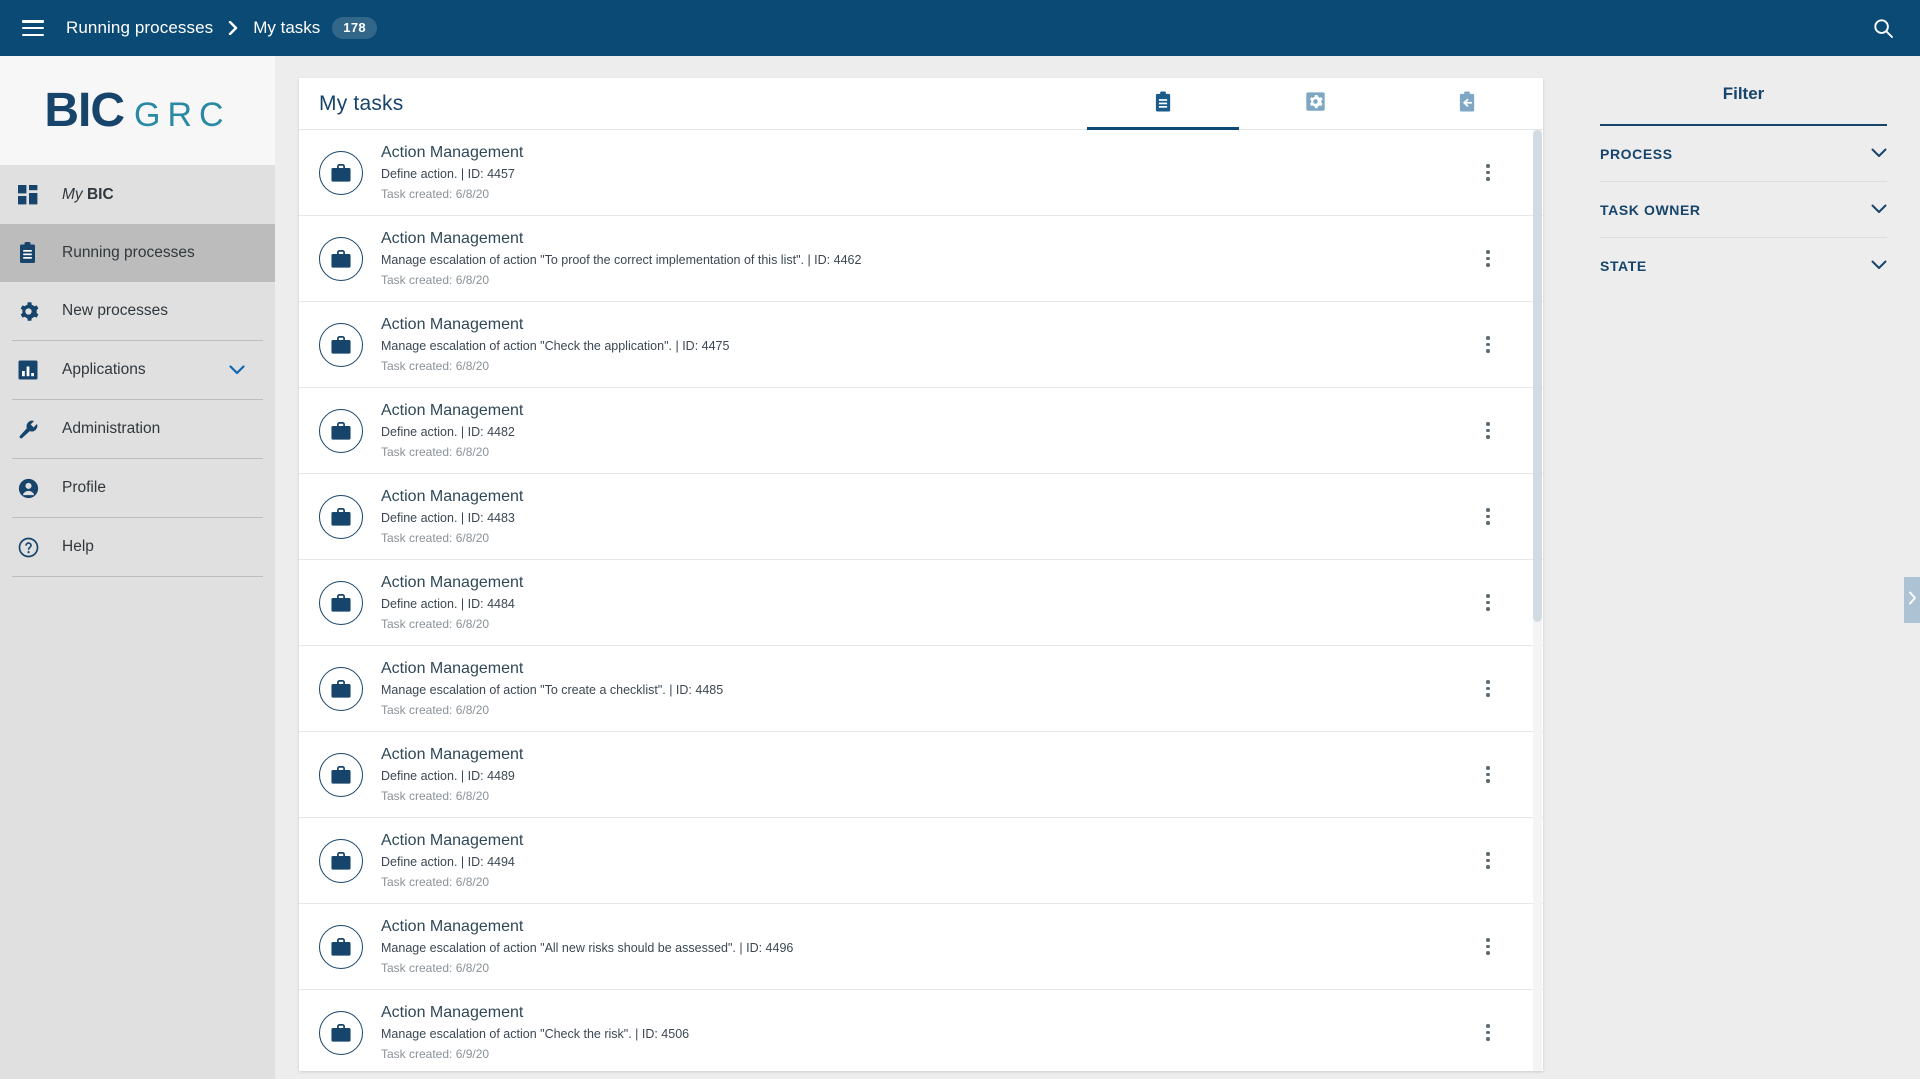  What do you see at coordinates (448, 776) in the screenshot?
I see `task-subtitle: Define action. | ID: 4489` at bounding box center [448, 776].